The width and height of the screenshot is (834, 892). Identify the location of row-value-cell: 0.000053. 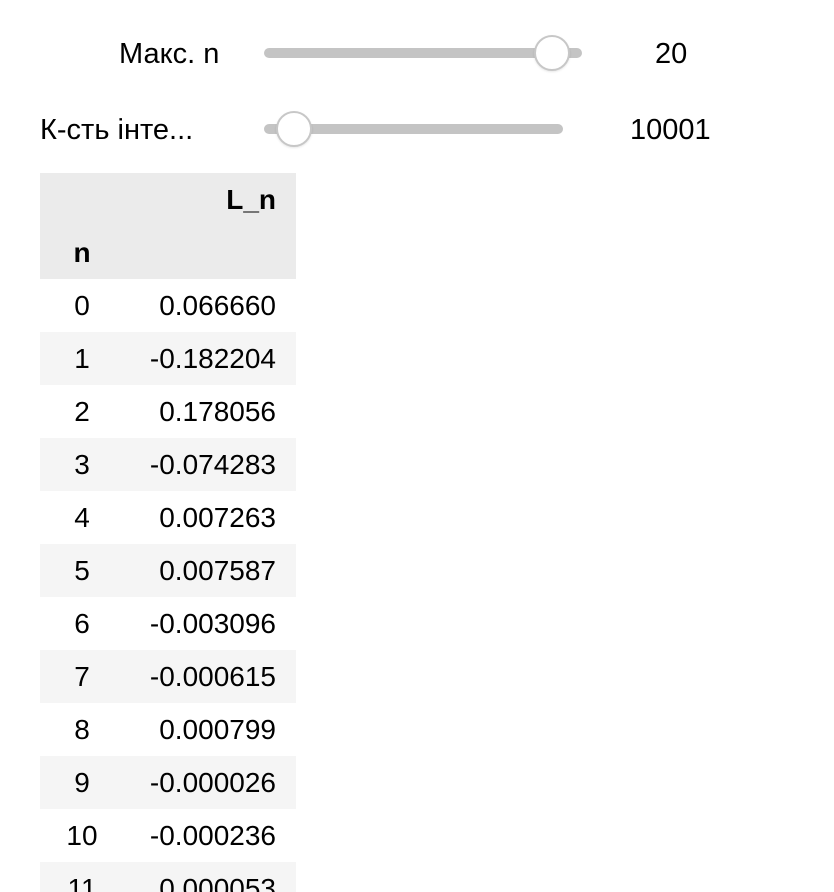
(217, 882).